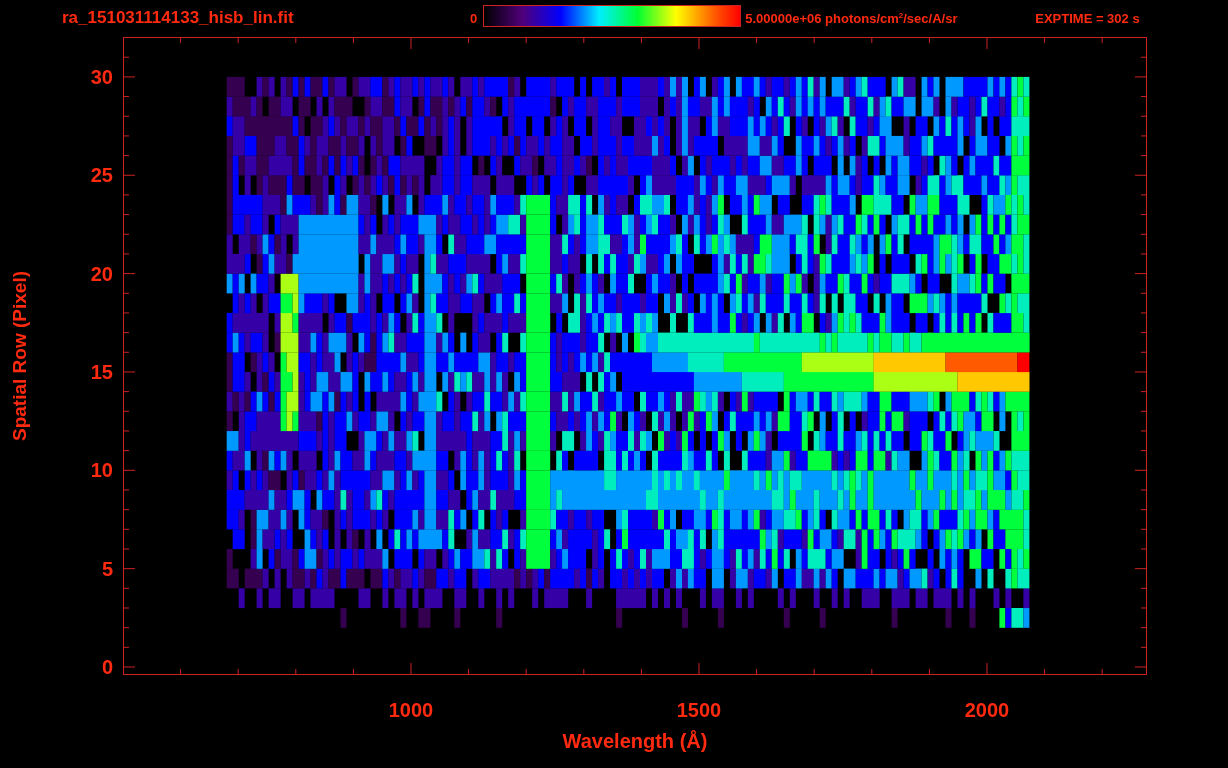 The width and height of the screenshot is (1228, 768). Describe the element at coordinates (852, 19) in the screenshot. I see `colorbar-max-label: 5.00000e+06 photons/cm$^{2}$/sec/A/sr` at that location.